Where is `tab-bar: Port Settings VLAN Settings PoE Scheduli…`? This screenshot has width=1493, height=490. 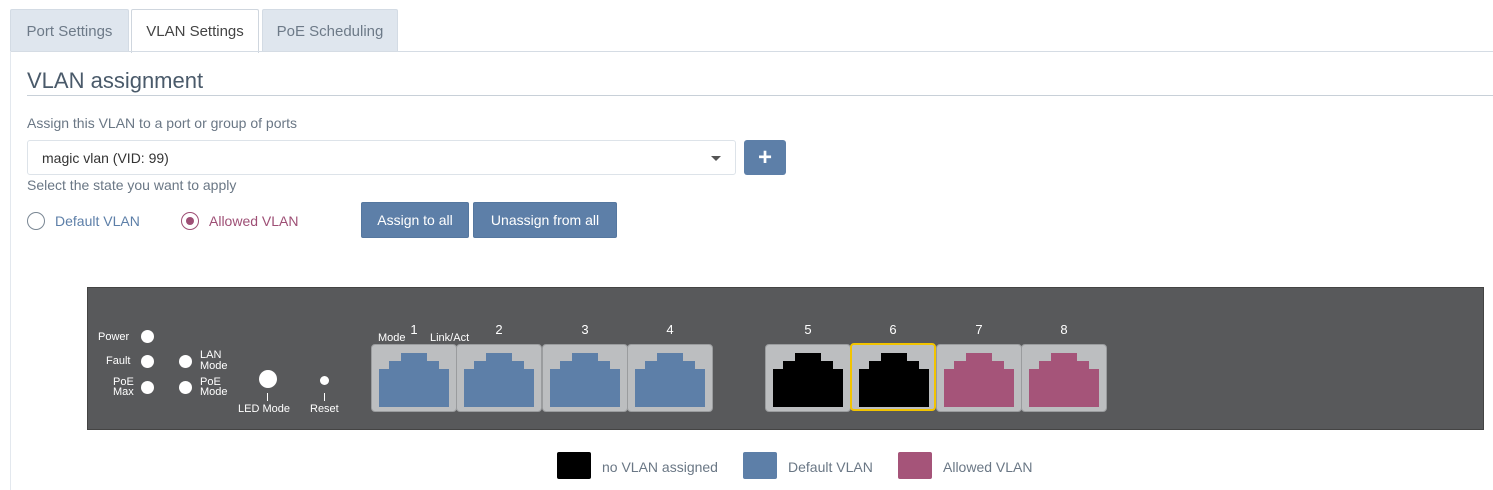
tab-bar: Port Settings VLAN Settings PoE Scheduli… is located at coordinates (751, 31).